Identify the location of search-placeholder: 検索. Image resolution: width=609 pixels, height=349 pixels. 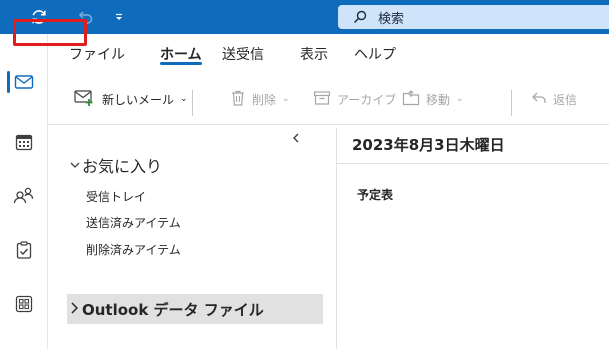
(391, 19).